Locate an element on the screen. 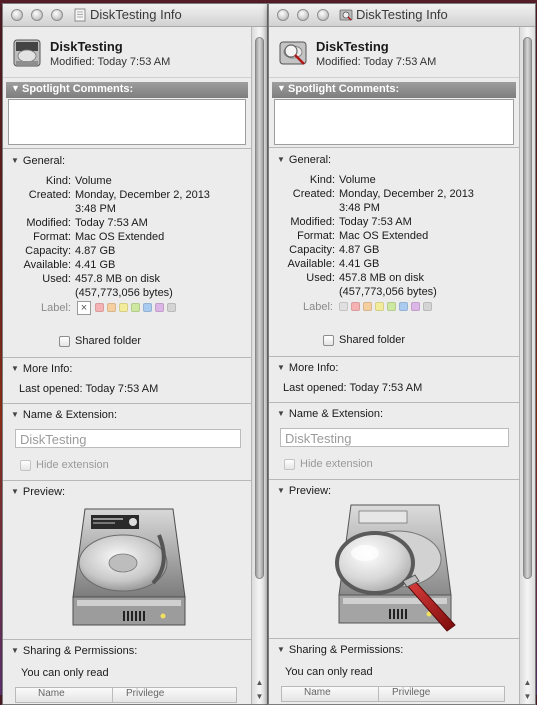 The image size is (537, 705). detail-key: Format: is located at coordinates (316, 236).